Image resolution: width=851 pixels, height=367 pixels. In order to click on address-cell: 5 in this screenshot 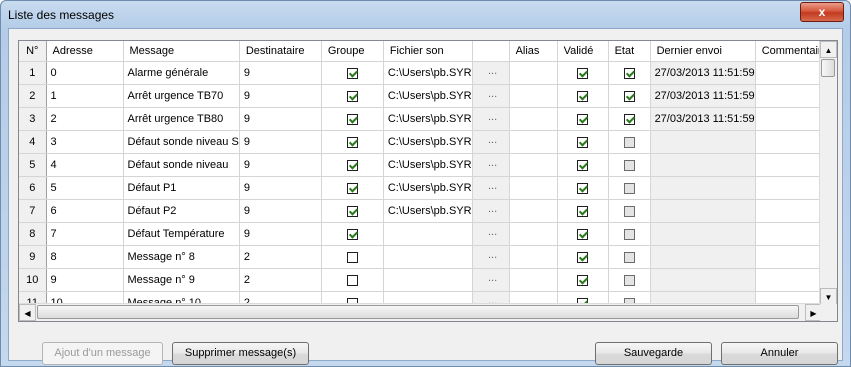, I will do `click(85, 188)`.